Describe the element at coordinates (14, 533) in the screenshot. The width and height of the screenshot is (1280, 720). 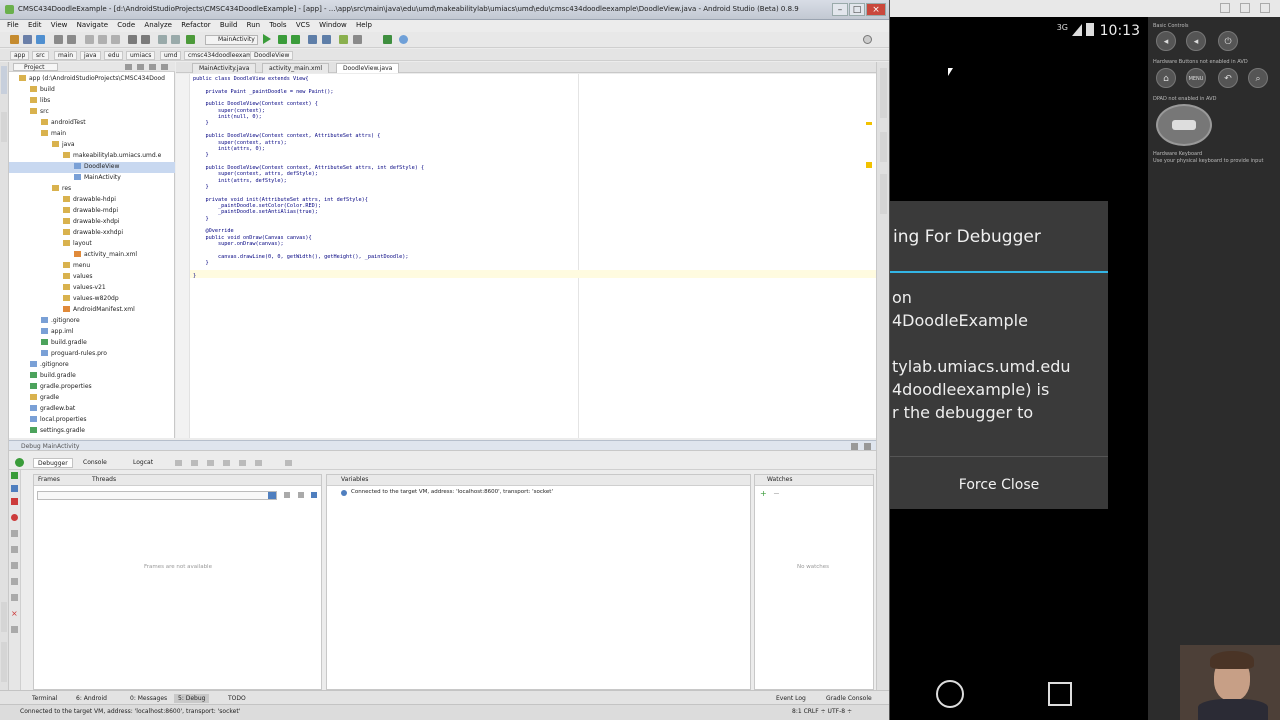
I see `mute-breakpoints-icon` at that location.